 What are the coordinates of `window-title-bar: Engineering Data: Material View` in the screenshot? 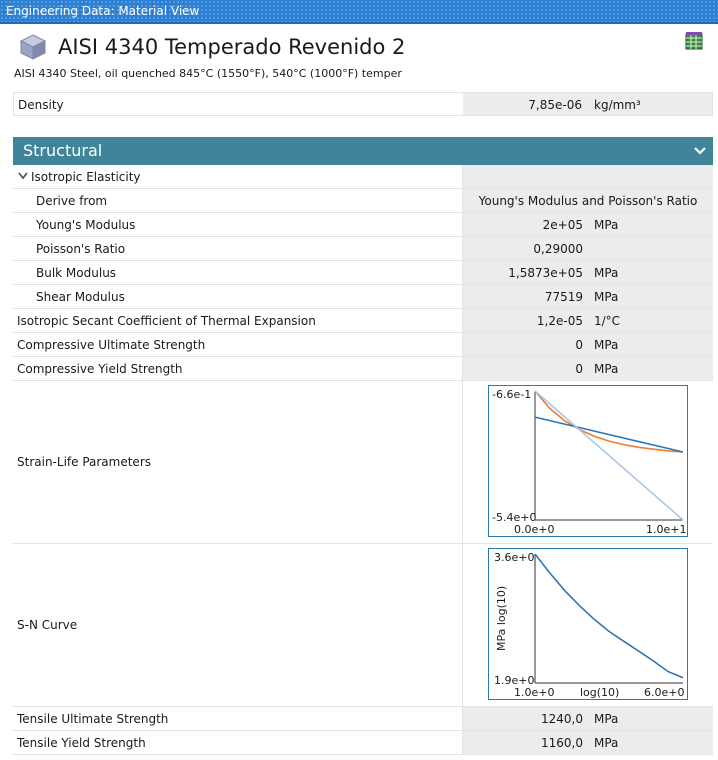 It's located at (359, 12).